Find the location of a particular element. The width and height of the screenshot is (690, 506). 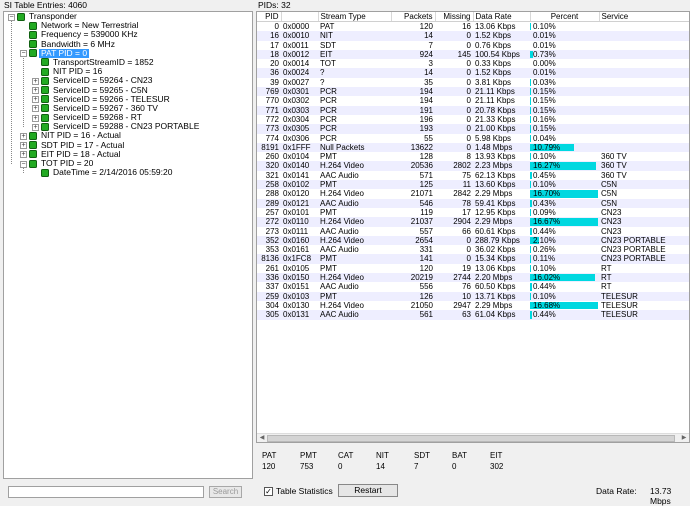

cell-hex: 0x0161 is located at coordinates (299, 249).